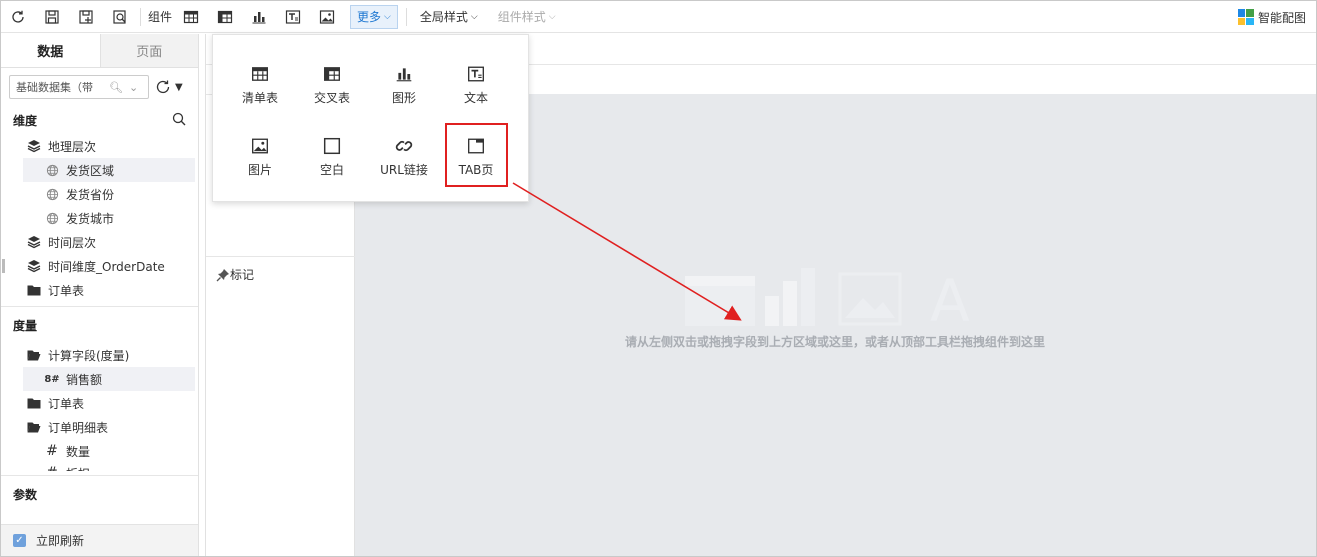 The width and height of the screenshot is (1317, 557). Describe the element at coordinates (403, 97) in the screenshot. I see `menu-item-label: 图形` at that location.